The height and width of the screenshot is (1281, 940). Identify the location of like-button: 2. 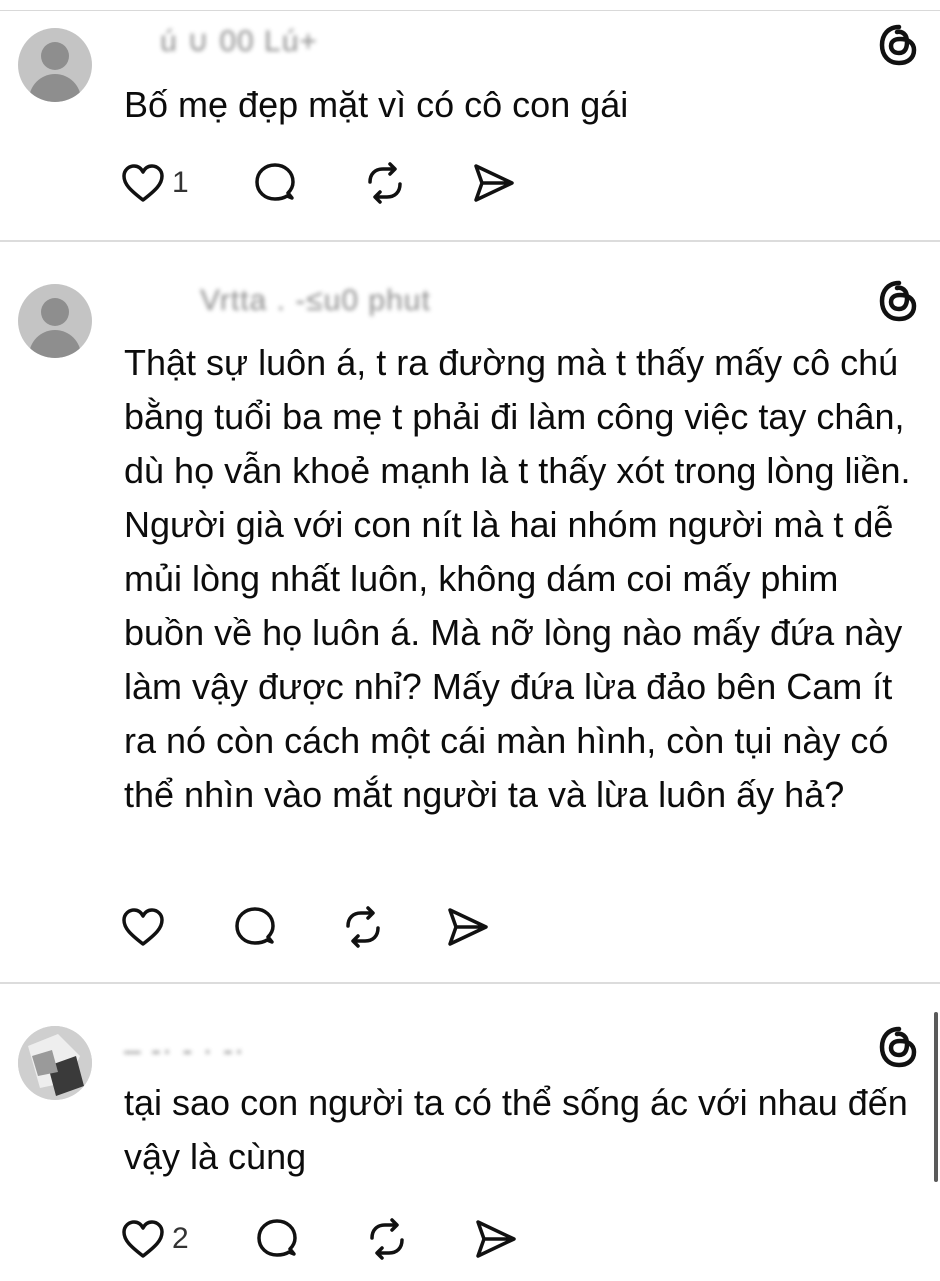
(176, 1239).